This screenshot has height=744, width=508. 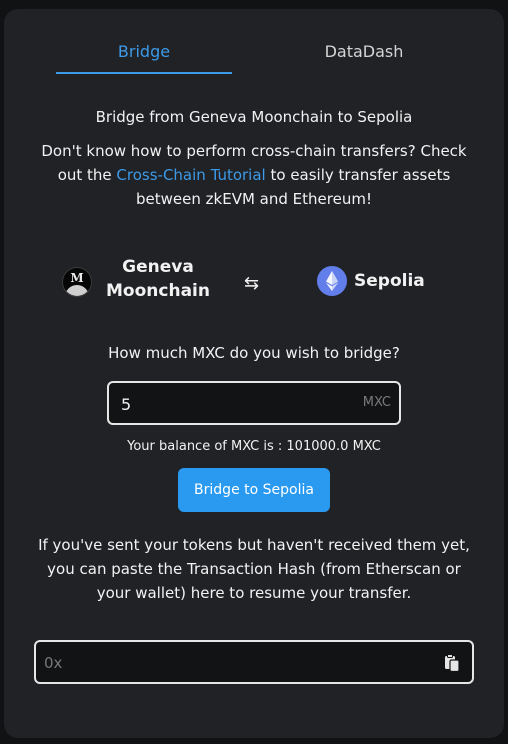 What do you see at coordinates (254, 117) in the screenshot?
I see `route-title: Bridge from Geneva Moonchain to Sepolia` at bounding box center [254, 117].